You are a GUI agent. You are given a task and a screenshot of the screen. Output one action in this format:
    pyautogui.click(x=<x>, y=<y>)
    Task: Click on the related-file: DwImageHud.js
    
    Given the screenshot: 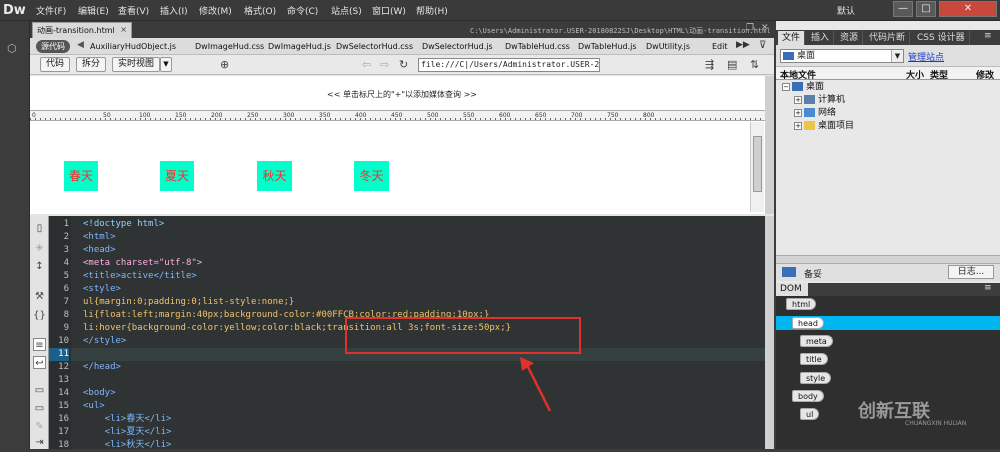 What is the action you would take?
    pyautogui.click(x=299, y=46)
    